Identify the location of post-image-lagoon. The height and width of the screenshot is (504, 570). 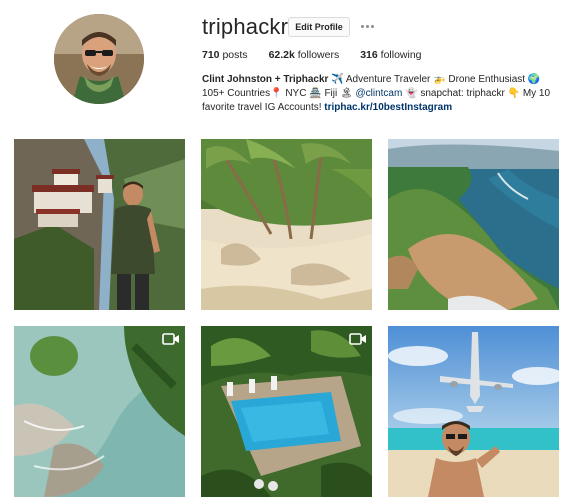
(99, 411).